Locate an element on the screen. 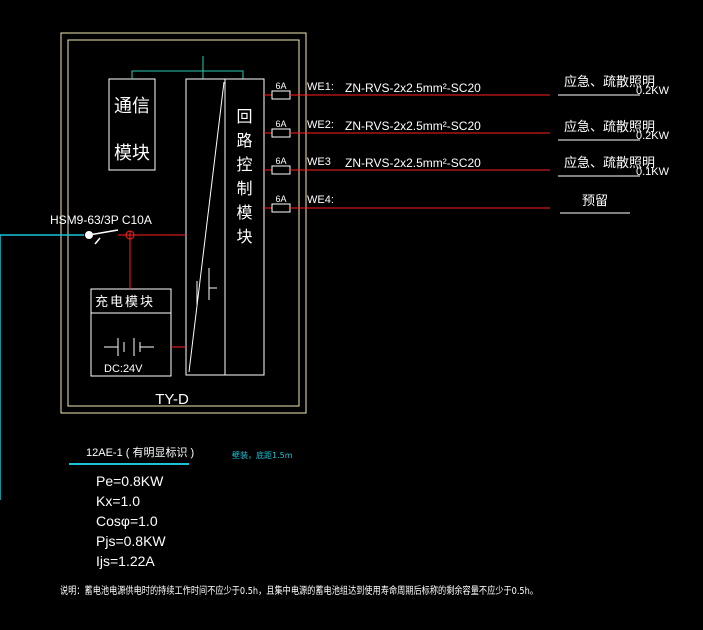 Image resolution: width=703 pixels, height=630 pixels. param-ijs: Ijs=1.22A is located at coordinates (125, 561).